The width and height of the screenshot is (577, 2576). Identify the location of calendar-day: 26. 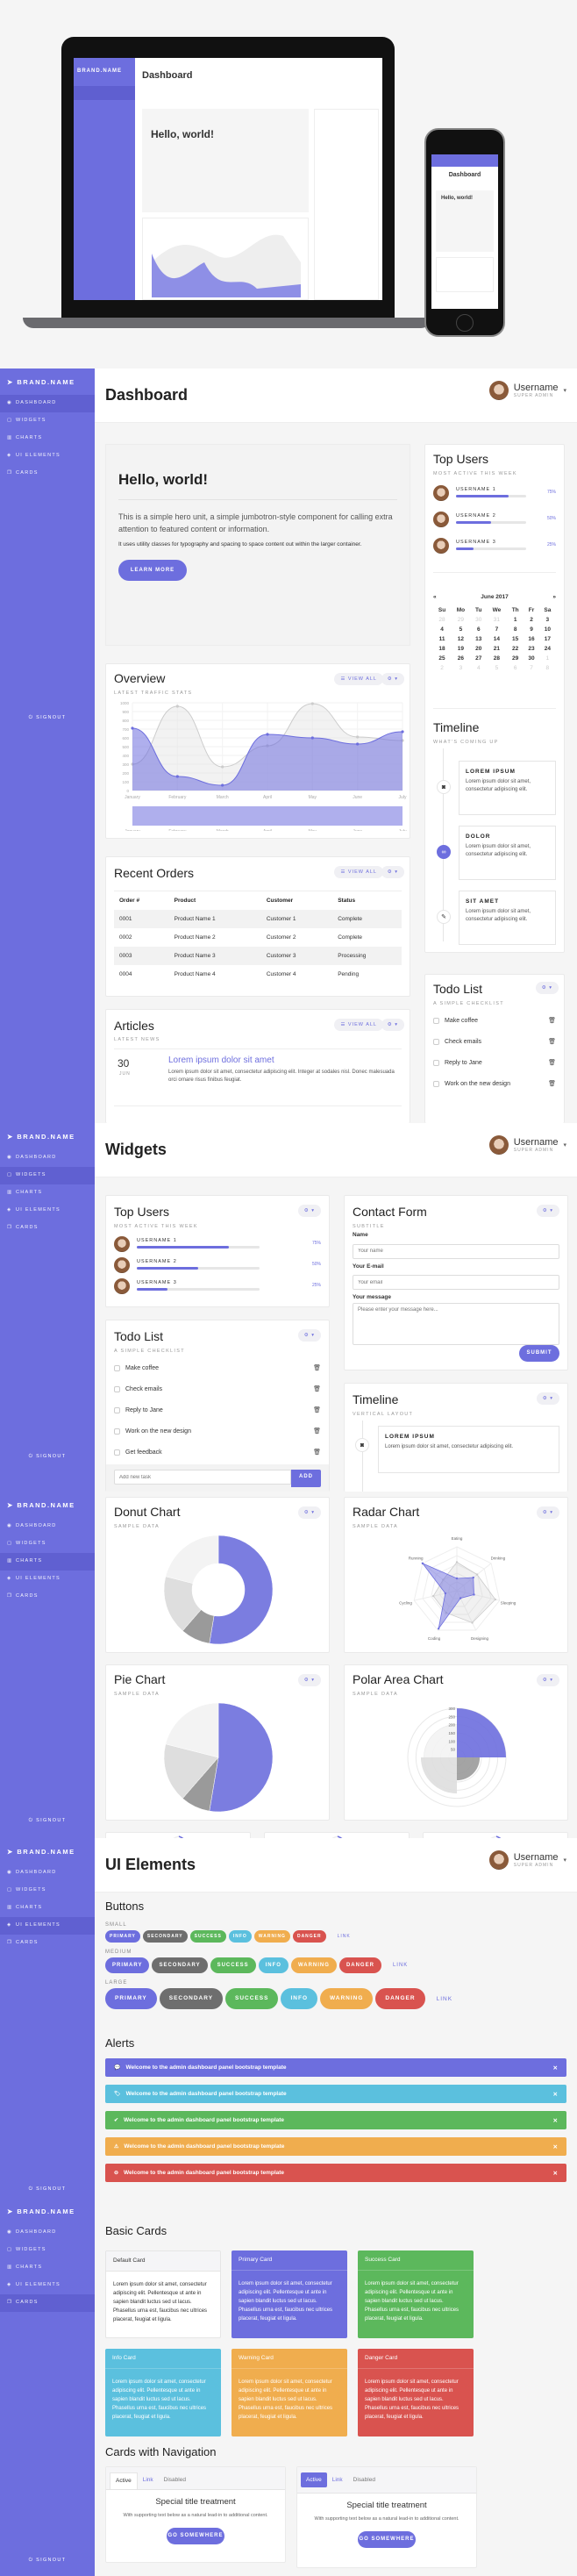
(461, 658).